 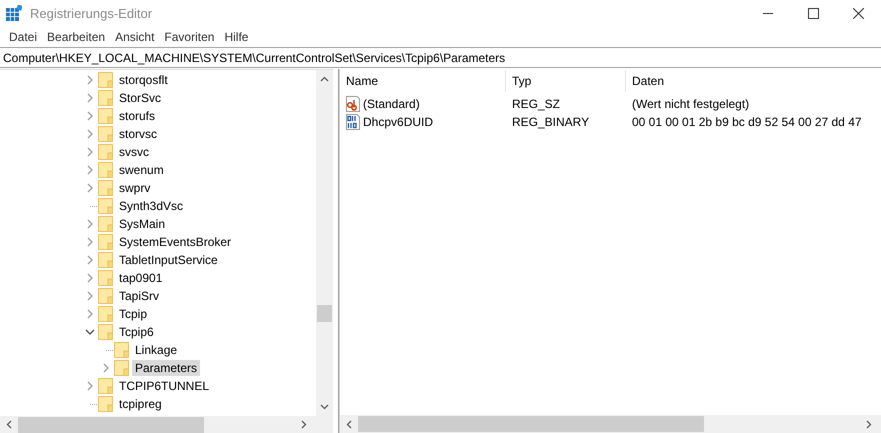 I want to click on vertical-scrollbar, so click(x=324, y=243).